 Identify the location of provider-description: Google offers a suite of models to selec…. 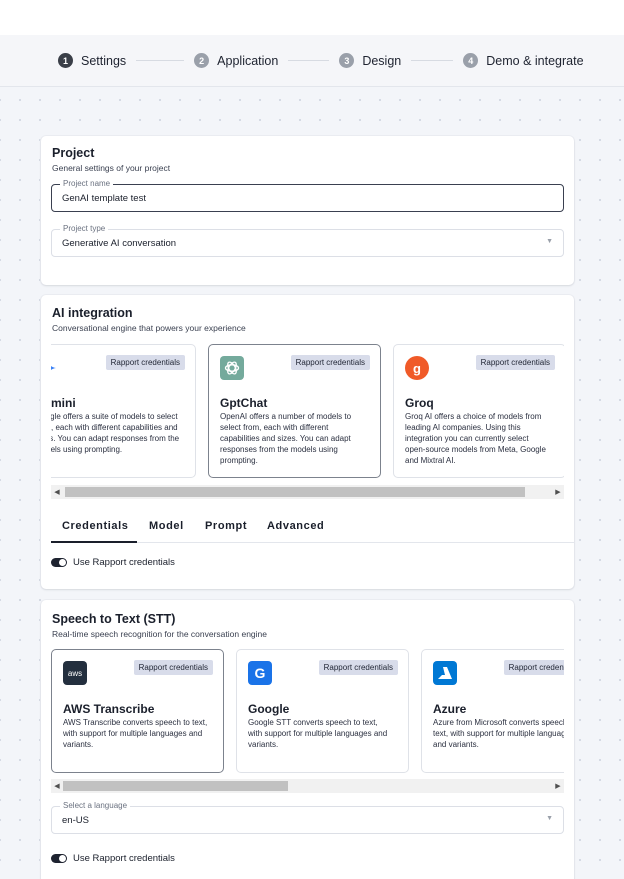
(115, 433).